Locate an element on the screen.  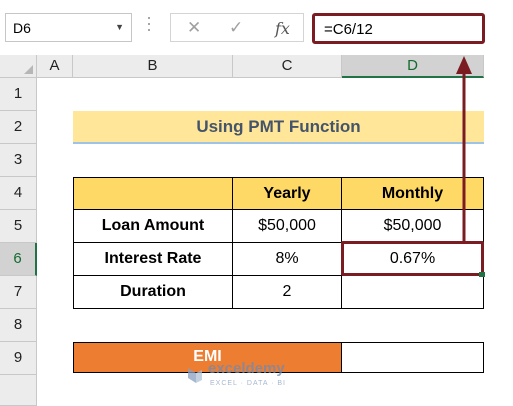
exceldemy-watermark: exceldemy EXCEL · DATA · BI is located at coordinates (264, 380).